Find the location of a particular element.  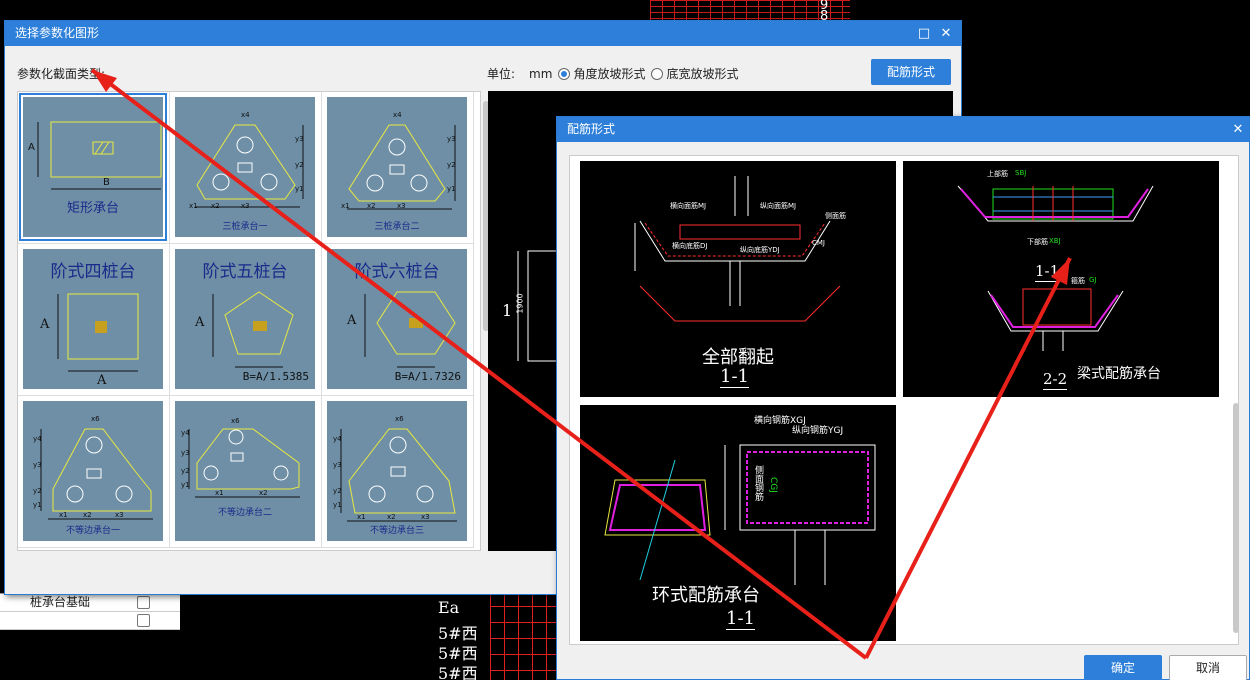

radio-angle-slope: 角度放坡形式 is located at coordinates (601, 73).